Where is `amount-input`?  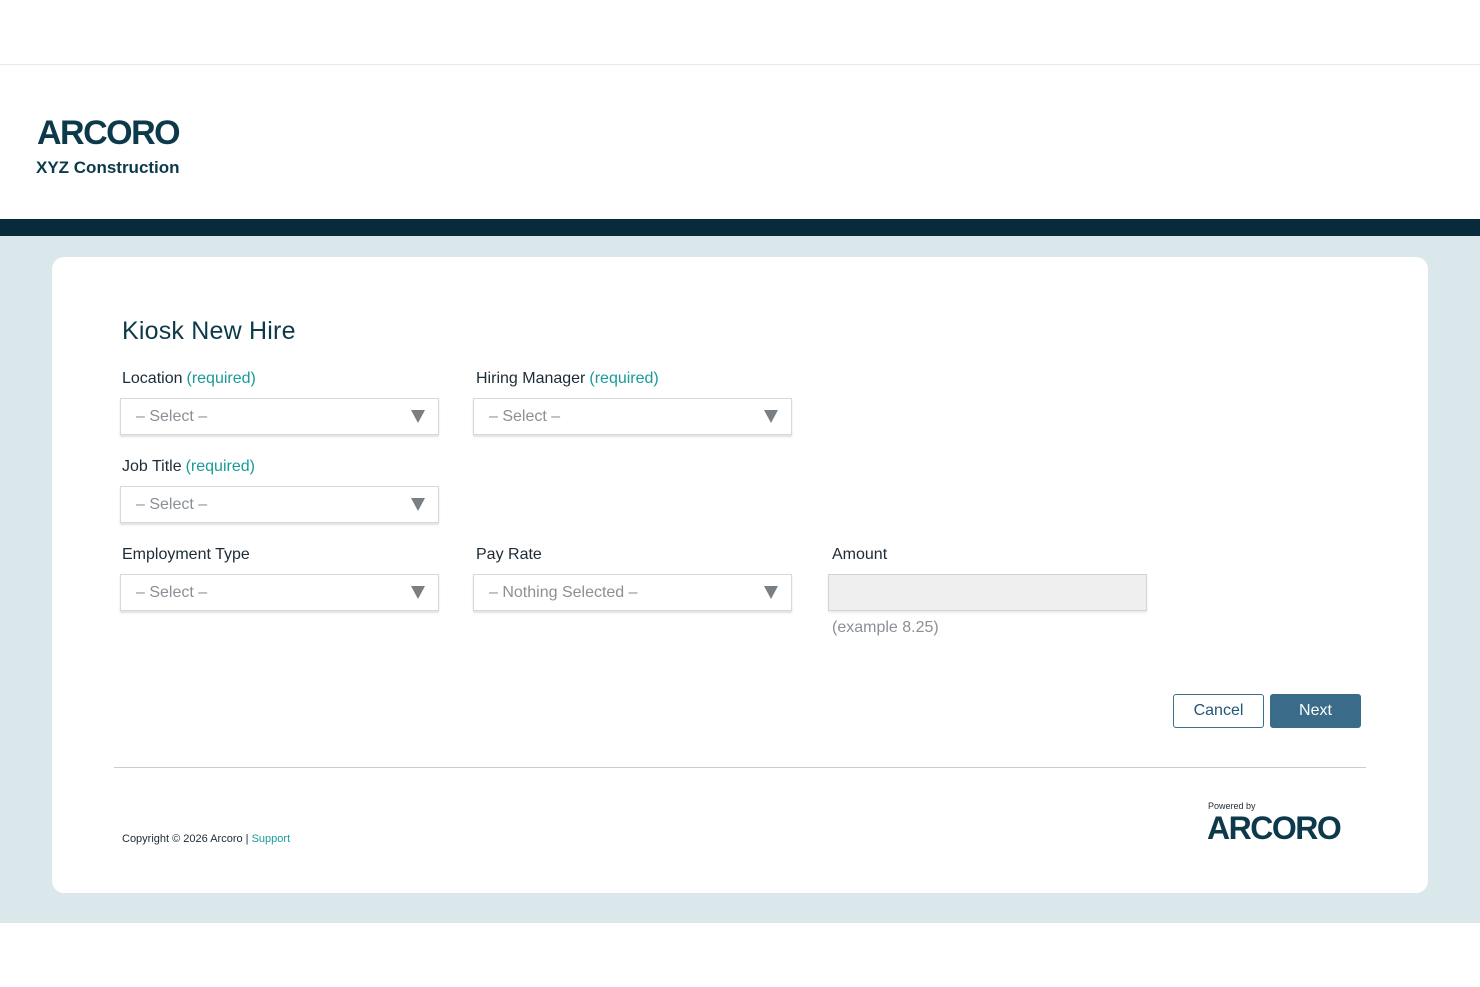
amount-input is located at coordinates (987, 592).